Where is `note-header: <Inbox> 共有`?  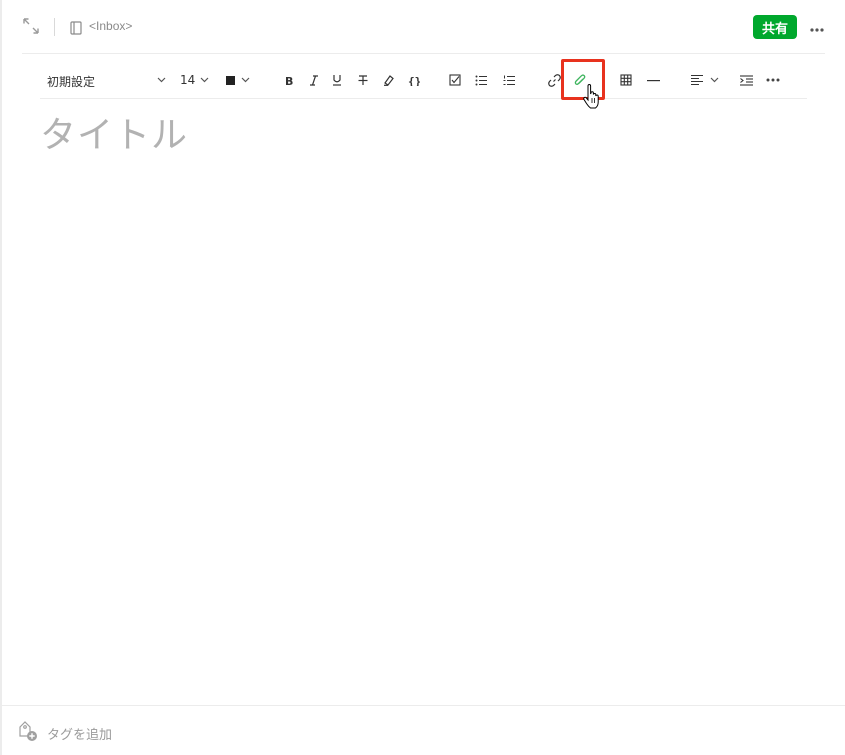
note-header: <Inbox> 共有 is located at coordinates (422, 27).